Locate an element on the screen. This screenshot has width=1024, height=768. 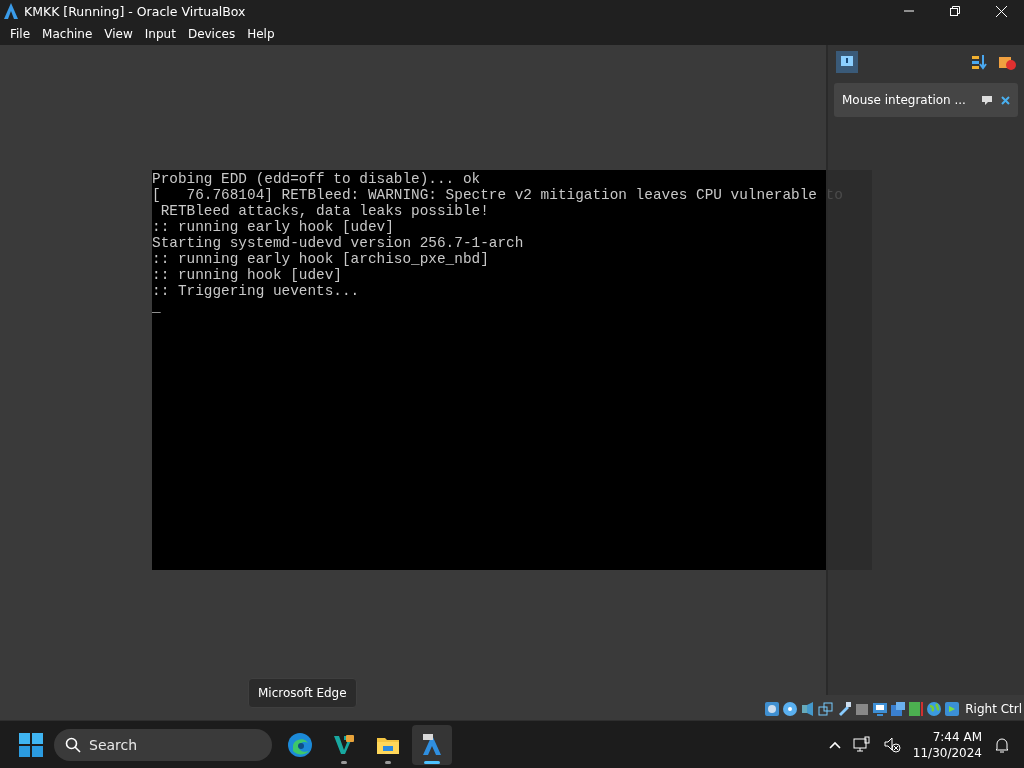
menu-item: Input is located at coordinates (160, 33).